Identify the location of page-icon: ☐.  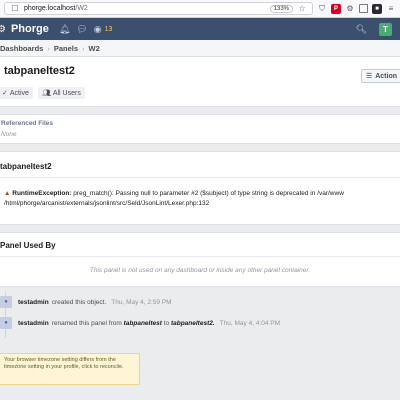
(15, 8).